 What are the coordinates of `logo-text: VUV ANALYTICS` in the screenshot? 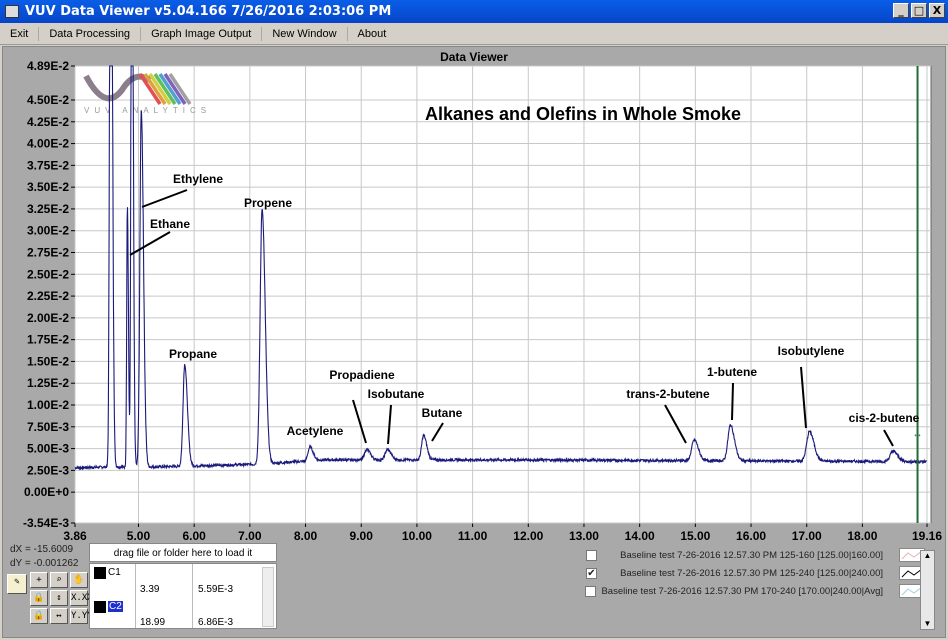 It's located at (147, 110).